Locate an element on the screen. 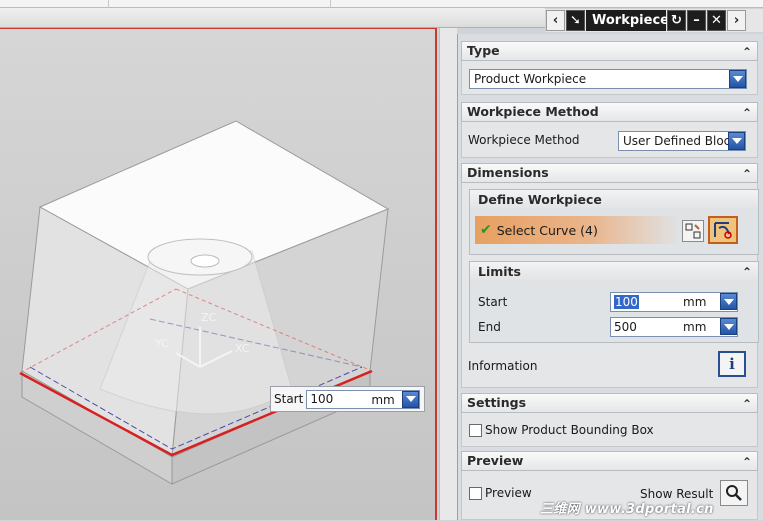 Image resolution: width=763 pixels, height=521 pixels. select-curve-label: Select Curve (4) is located at coordinates (547, 230).